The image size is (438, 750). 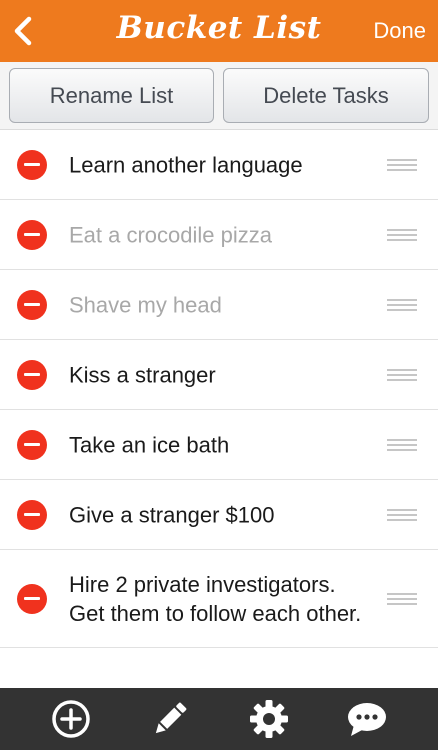 What do you see at coordinates (142, 374) in the screenshot?
I see `task-text: Kiss a stranger` at bounding box center [142, 374].